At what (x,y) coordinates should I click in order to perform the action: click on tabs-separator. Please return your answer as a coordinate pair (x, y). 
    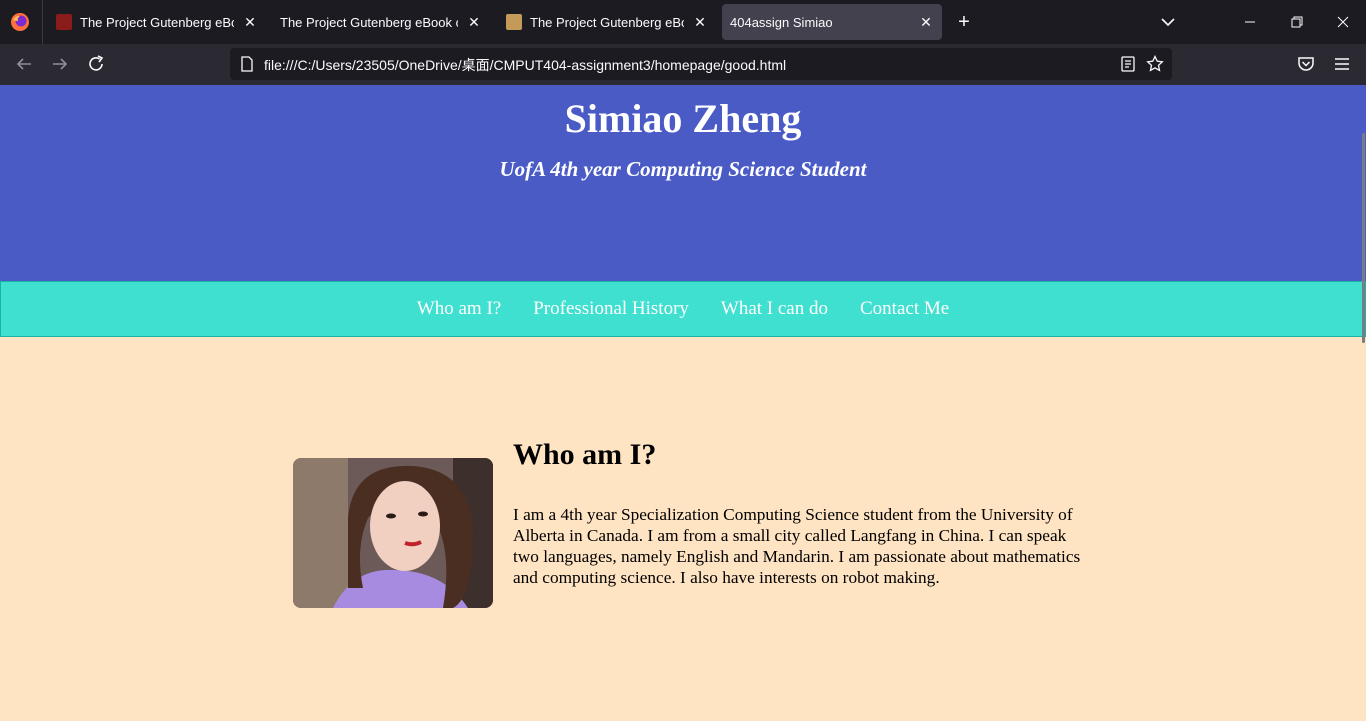
    Looking at the image, I should click on (42, 22).